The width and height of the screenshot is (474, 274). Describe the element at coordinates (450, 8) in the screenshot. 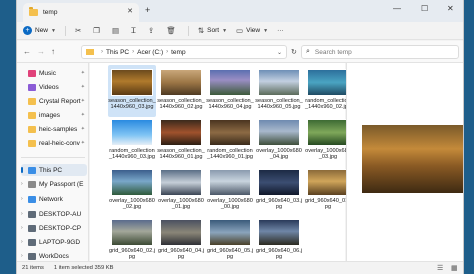

I see `close-window-icon: ✕` at that location.